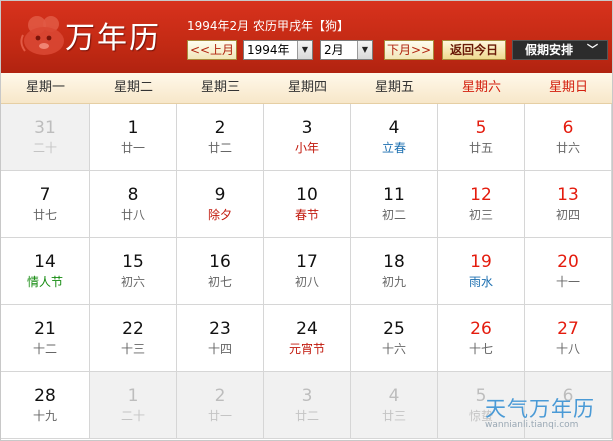 The height and width of the screenshot is (441, 613). What do you see at coordinates (212, 50) in the screenshot?
I see `prev-month-button: <<上月` at bounding box center [212, 50].